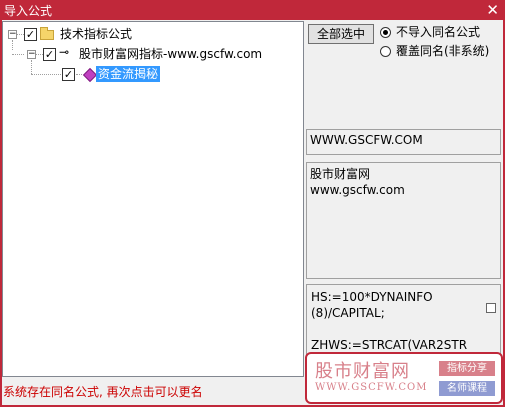 The height and width of the screenshot is (407, 505). What do you see at coordinates (170, 54) in the screenshot?
I see `tree-item-child-label: 股市财富网指标-www.gscfw.com` at bounding box center [170, 54].